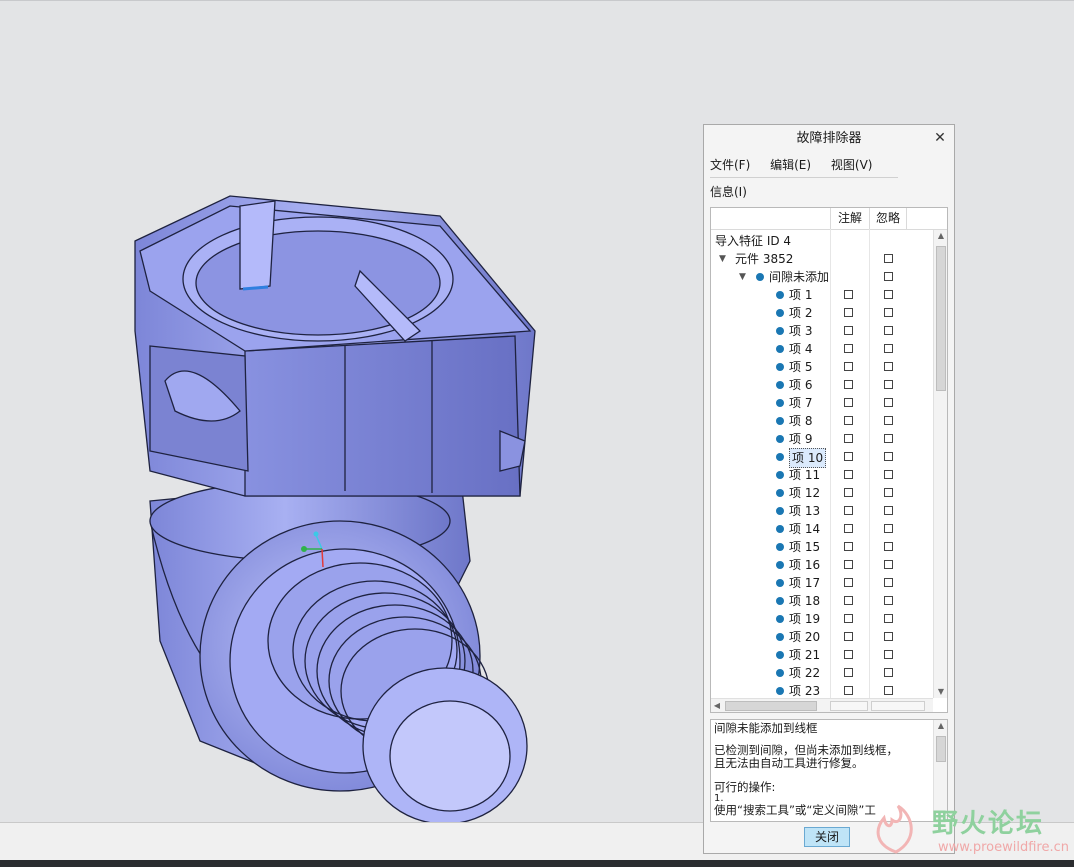 The image size is (1074, 867). Describe the element at coordinates (852, 165) in the screenshot. I see `menu-view: 视图(V)` at that location.